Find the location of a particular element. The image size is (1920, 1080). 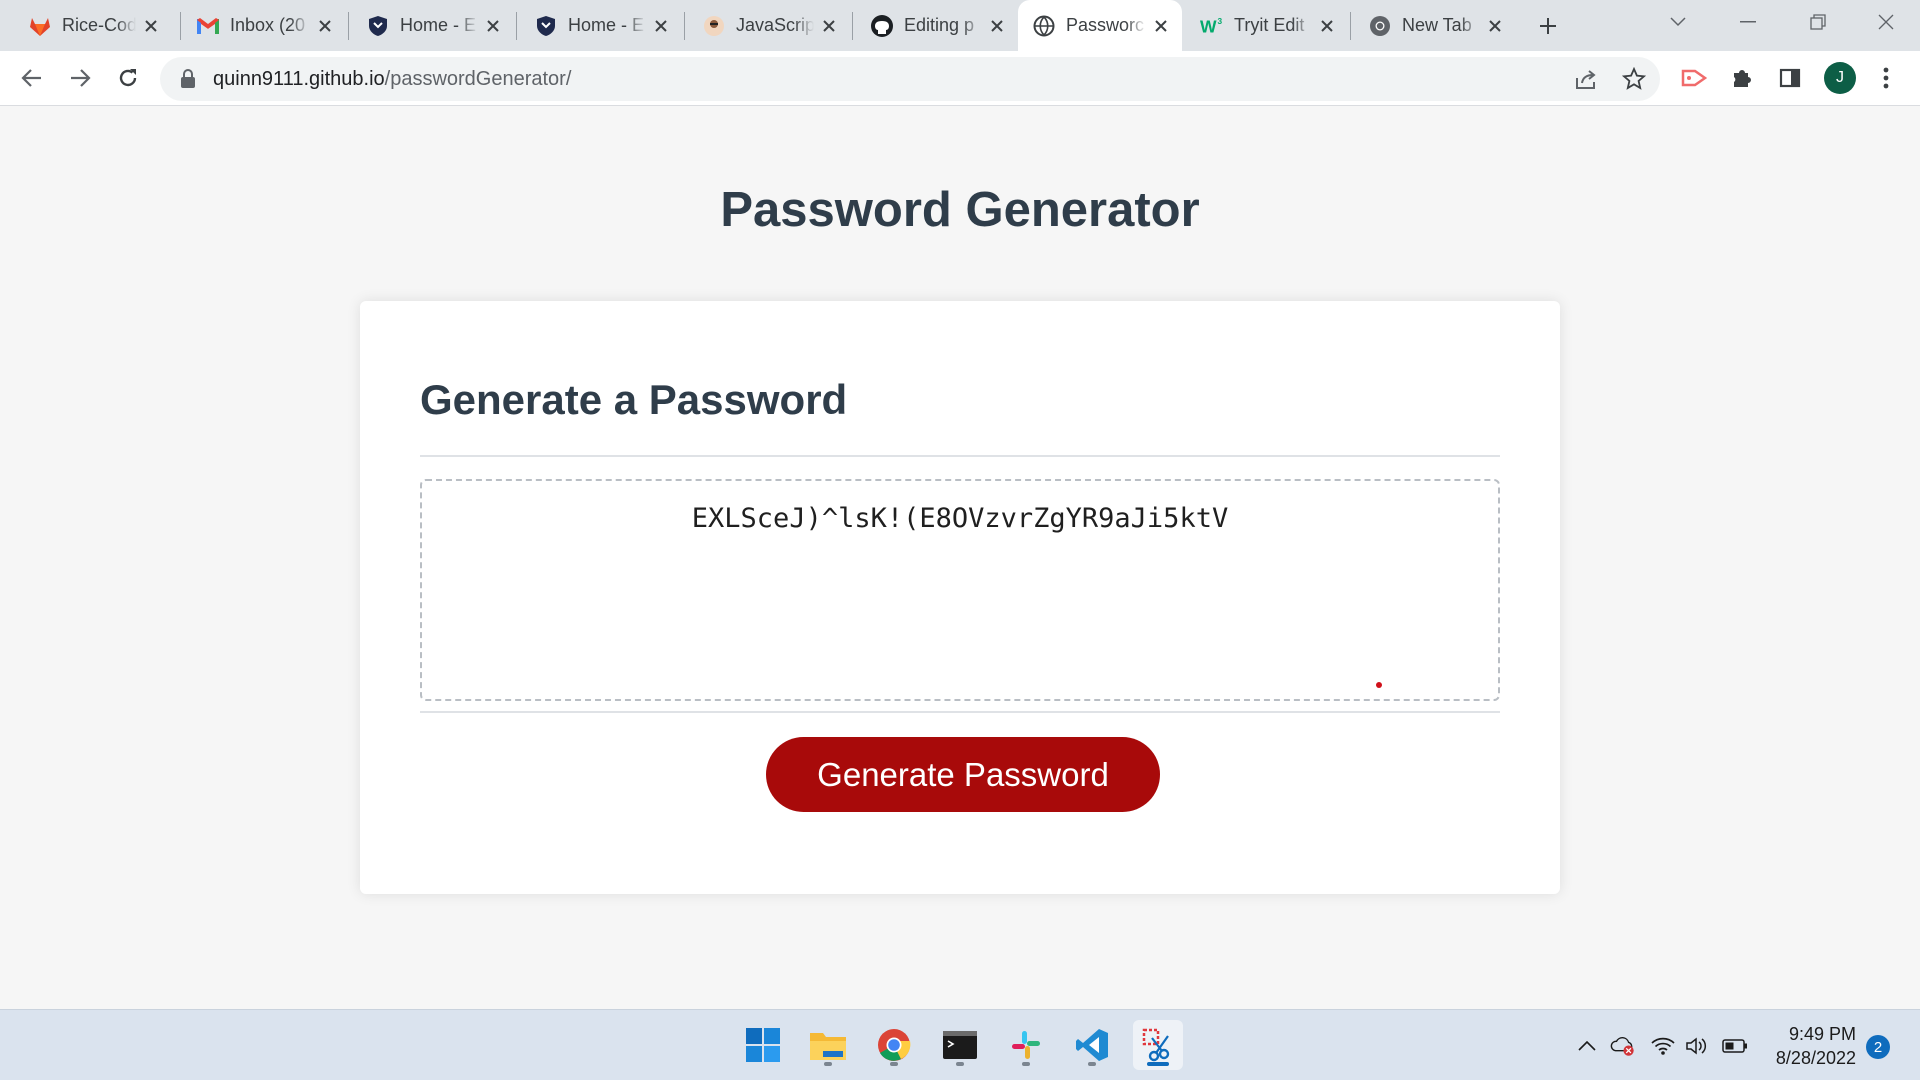

battery-icon is located at coordinates (1735, 1046).